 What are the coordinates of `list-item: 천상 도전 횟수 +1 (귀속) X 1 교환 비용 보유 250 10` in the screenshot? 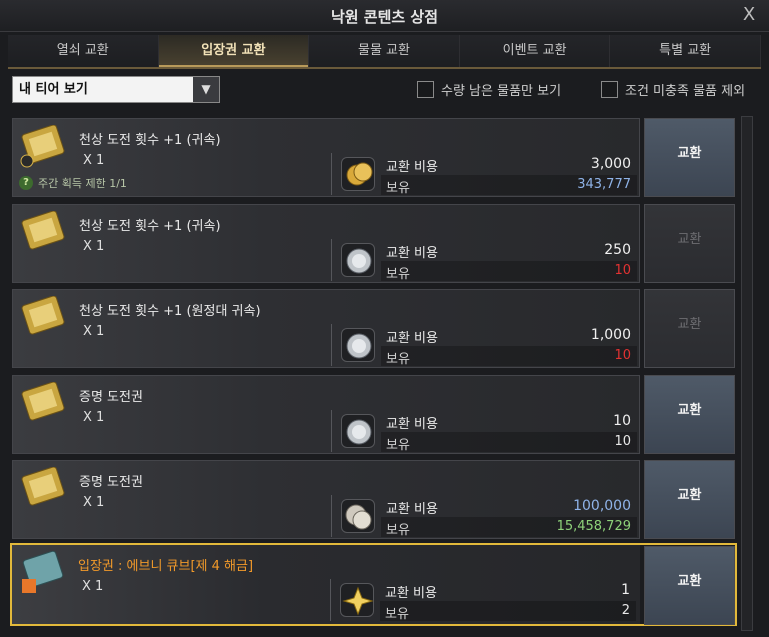 It's located at (326, 243).